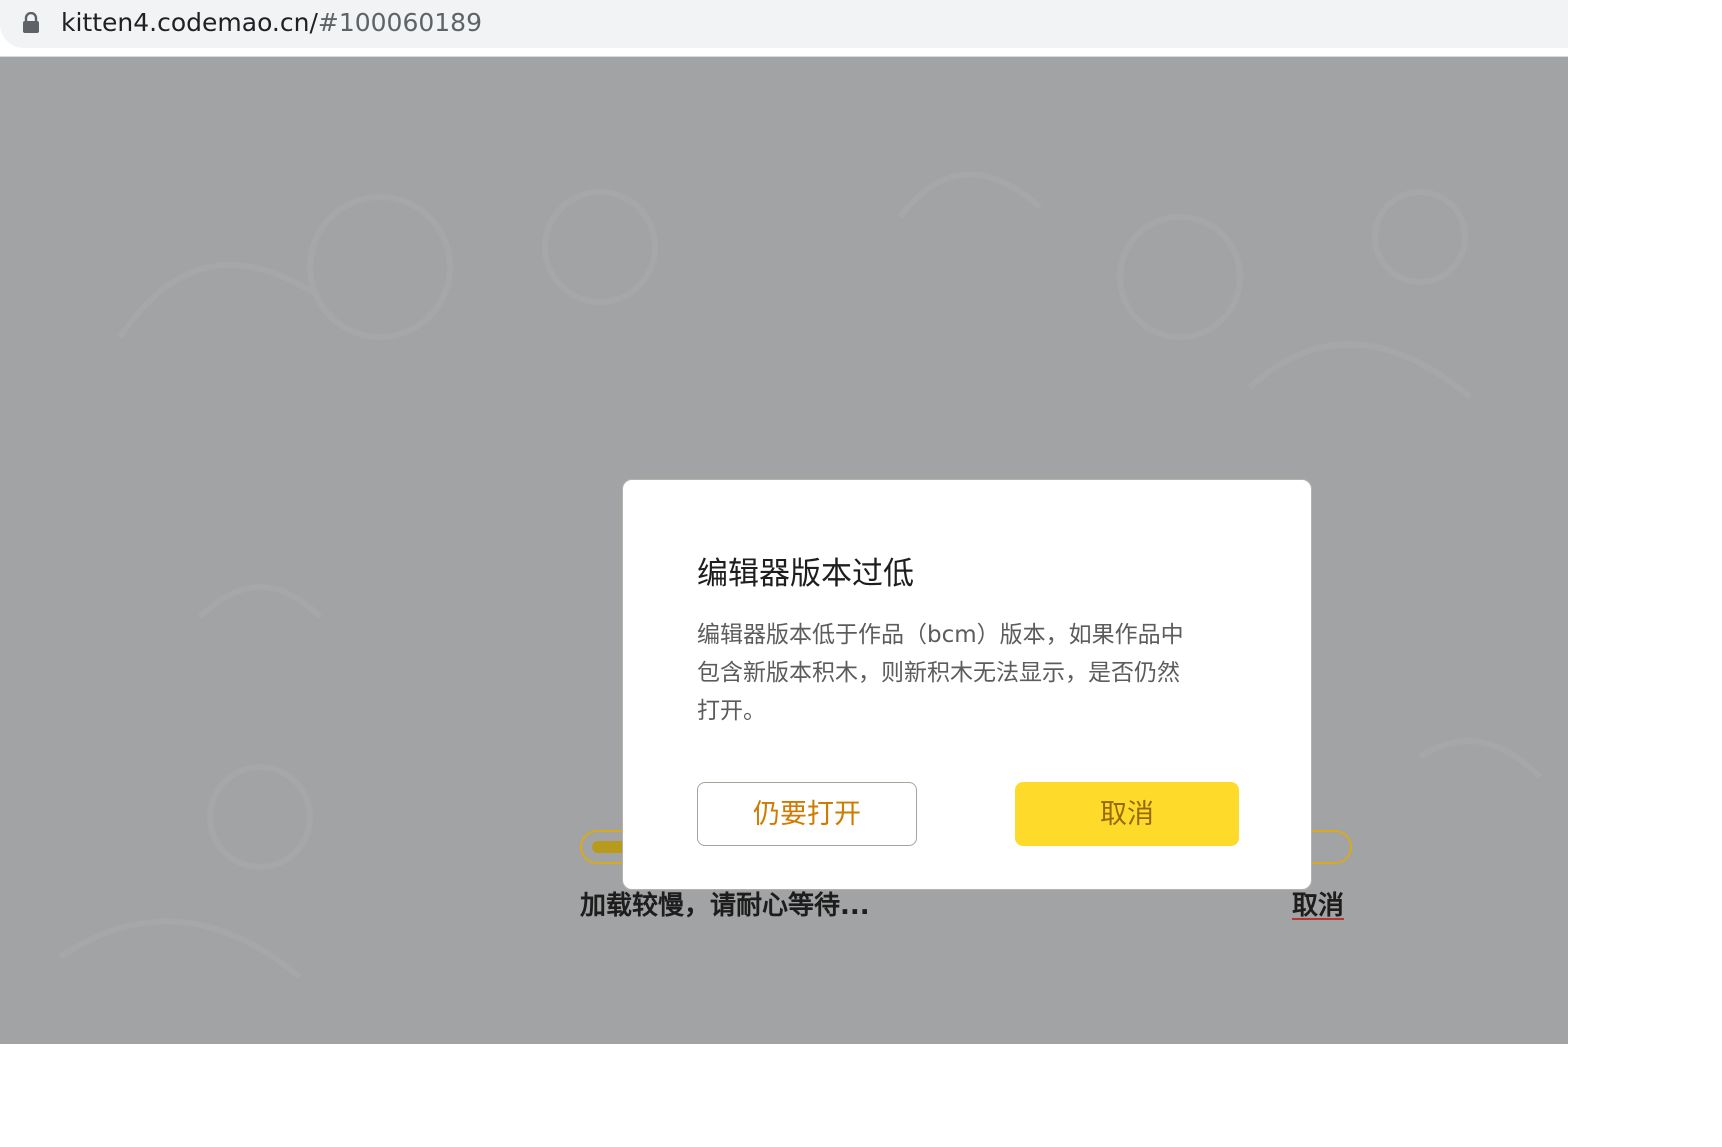 Image resolution: width=1722 pixels, height=1147 pixels. What do you see at coordinates (807, 814) in the screenshot?
I see `open-anyway-button: 仍要打开` at bounding box center [807, 814].